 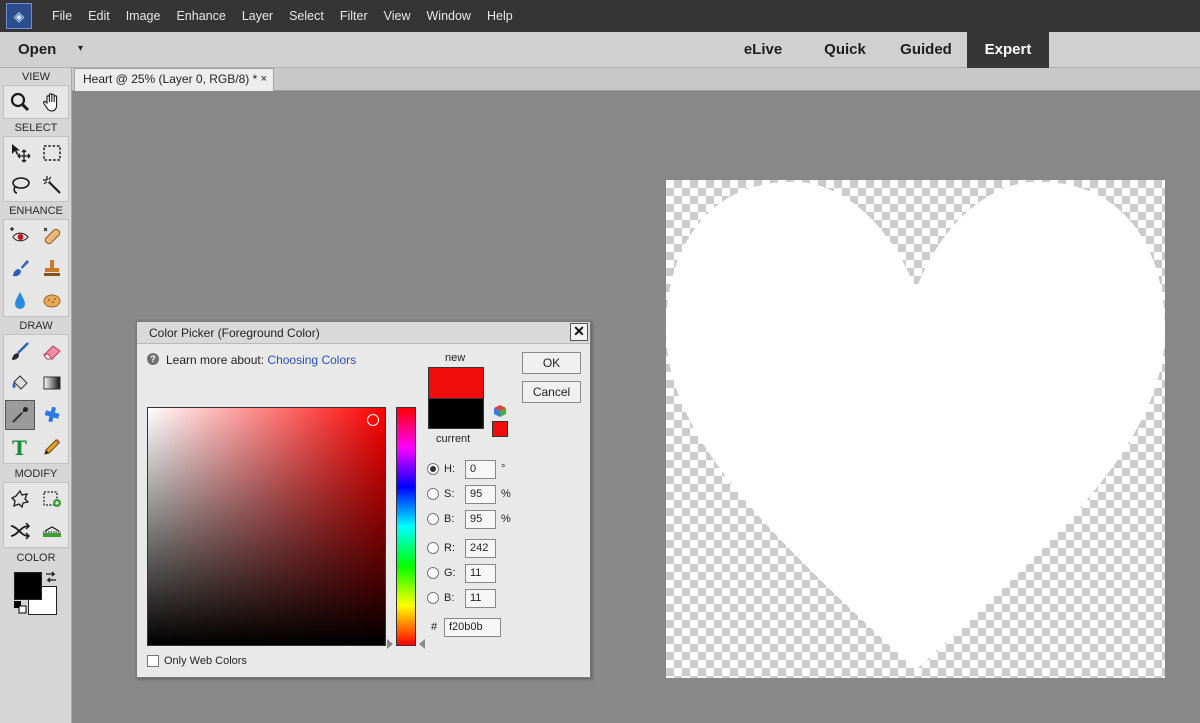 What do you see at coordinates (20, 153) in the screenshot?
I see `move-tool-icon` at bounding box center [20, 153].